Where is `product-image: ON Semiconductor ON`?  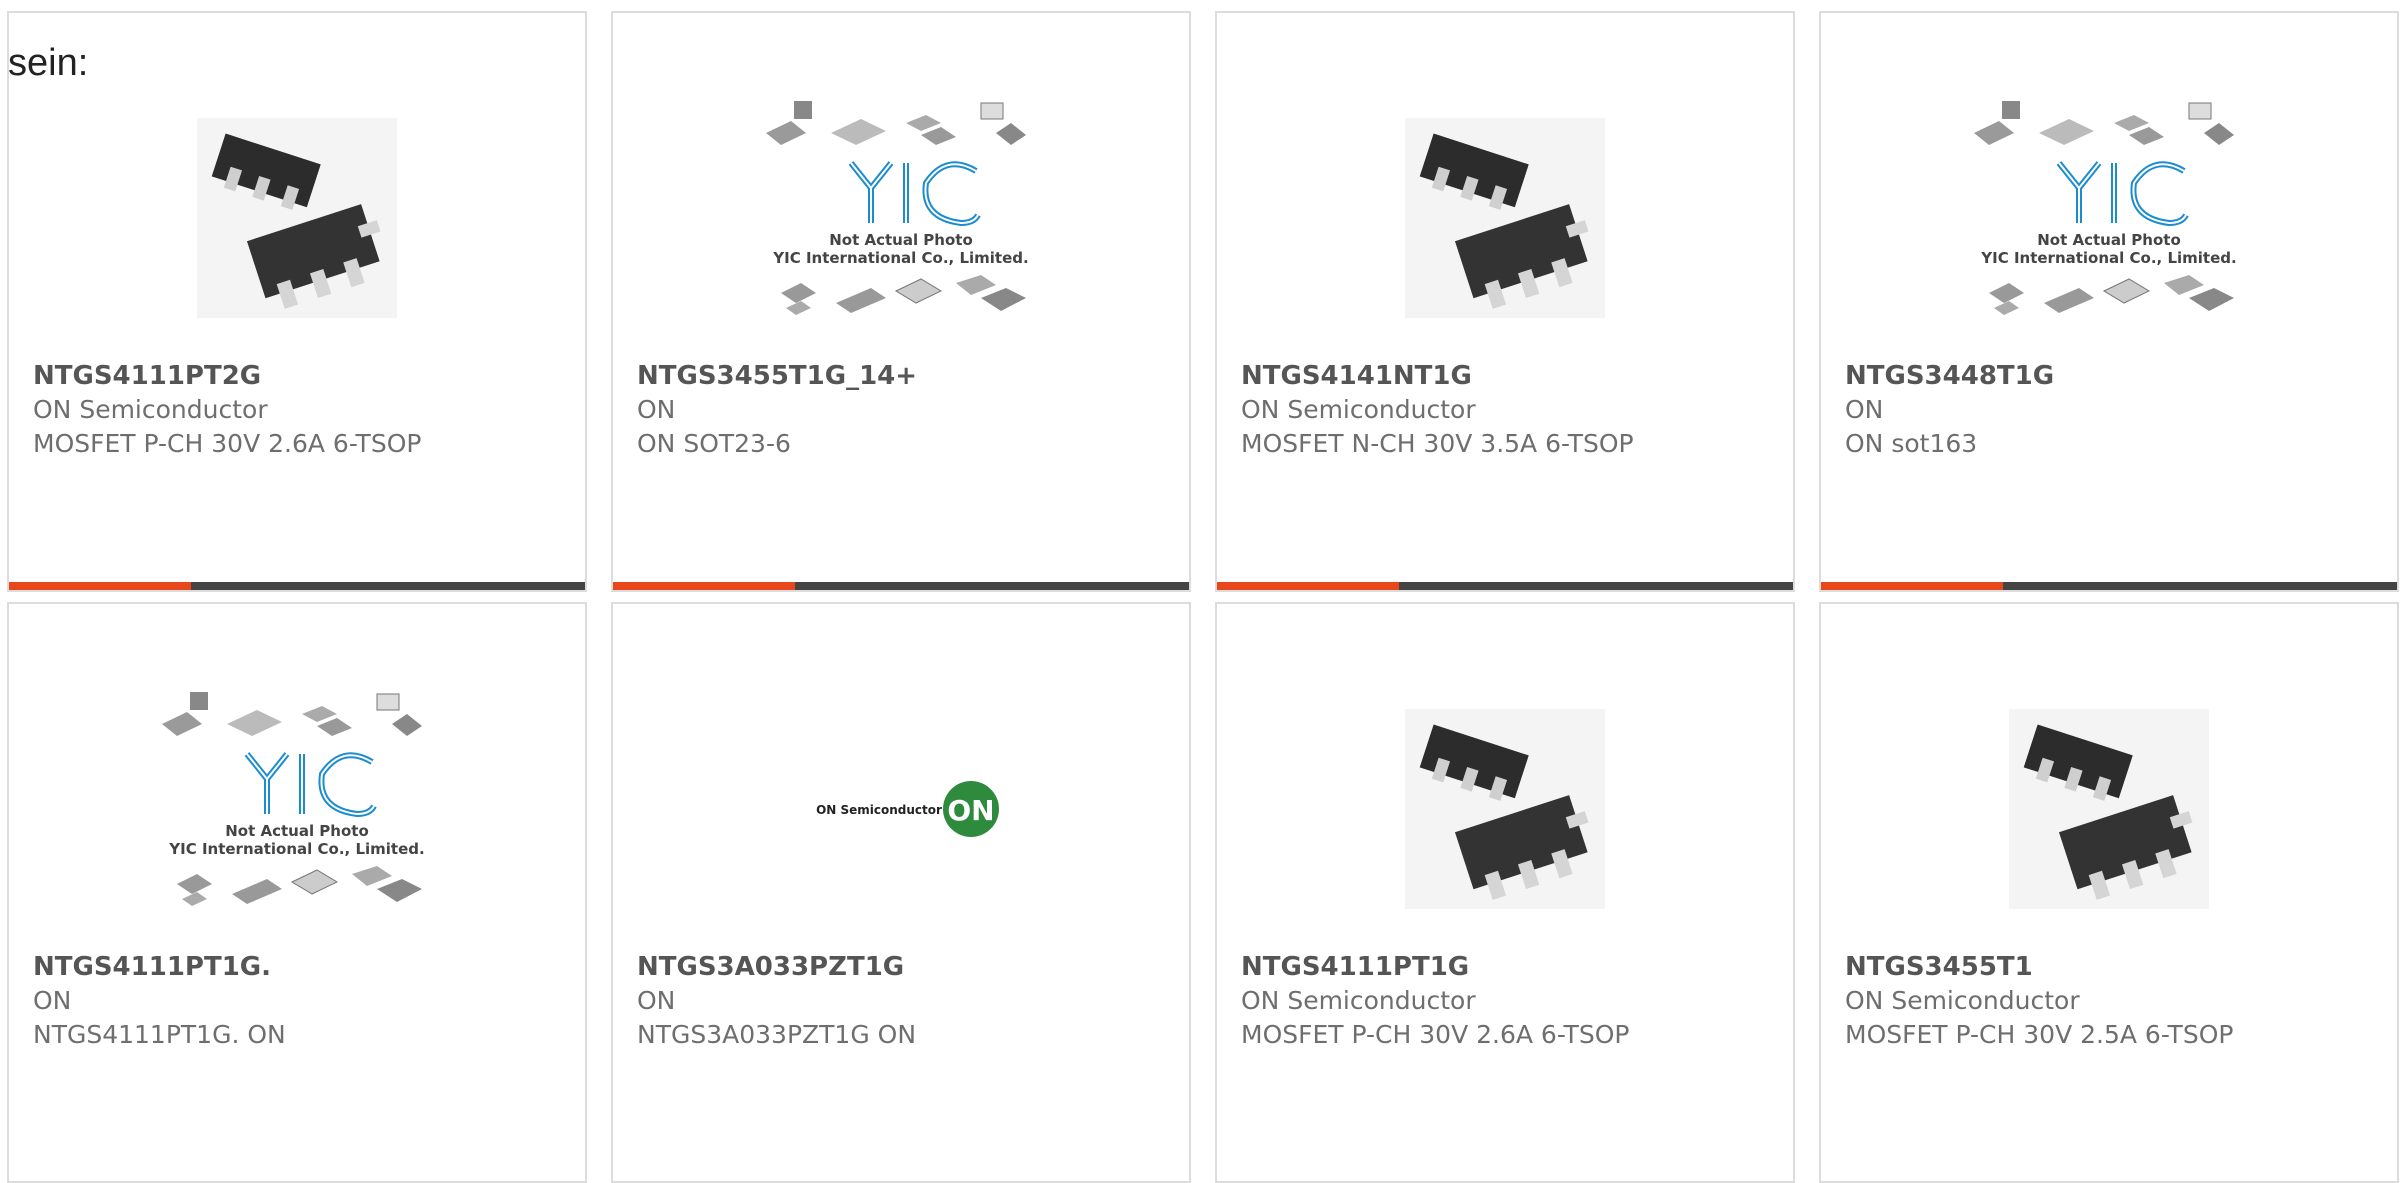
product-image: ON Semiconductor ON is located at coordinates (901, 809).